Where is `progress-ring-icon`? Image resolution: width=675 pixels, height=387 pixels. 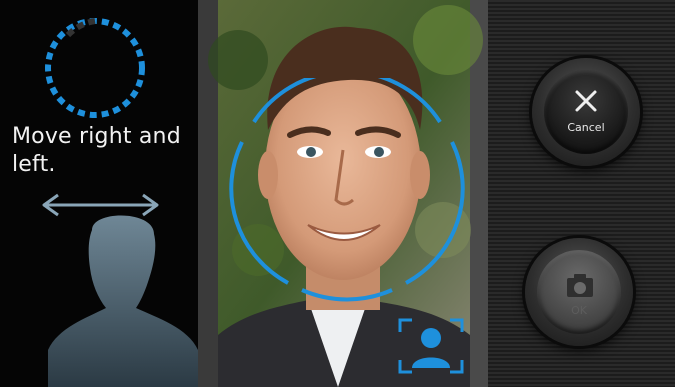
progress-ring-icon is located at coordinates (95, 68).